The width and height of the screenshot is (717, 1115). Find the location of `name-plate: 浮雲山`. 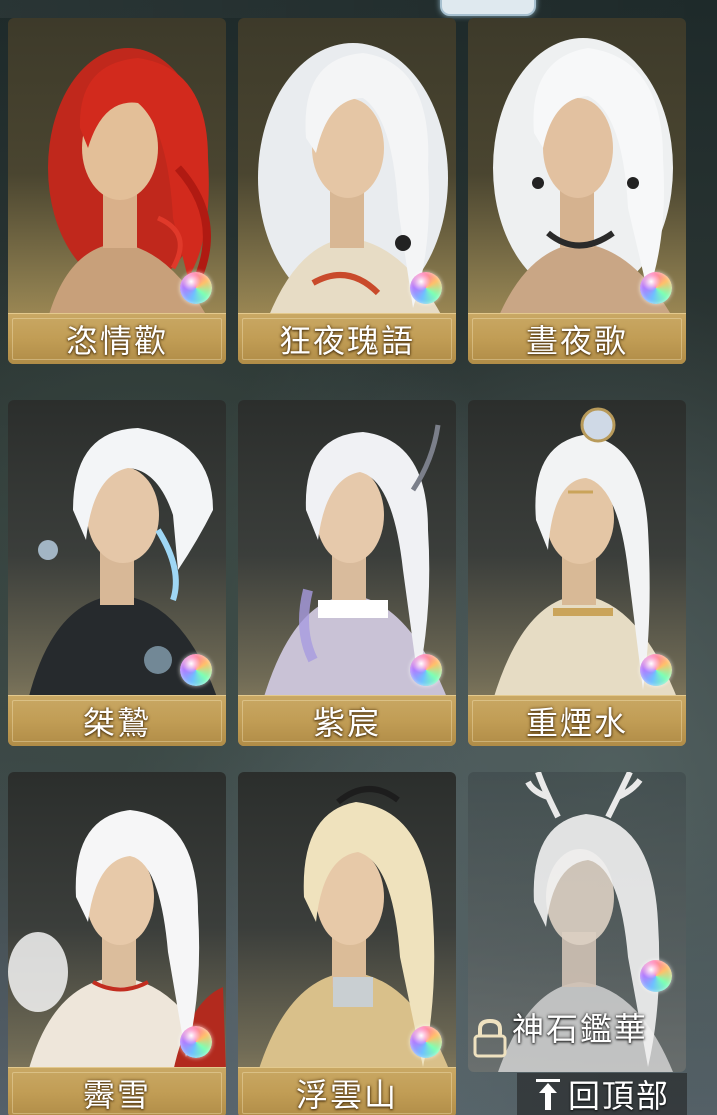

name-plate: 浮雲山 is located at coordinates (347, 1091).